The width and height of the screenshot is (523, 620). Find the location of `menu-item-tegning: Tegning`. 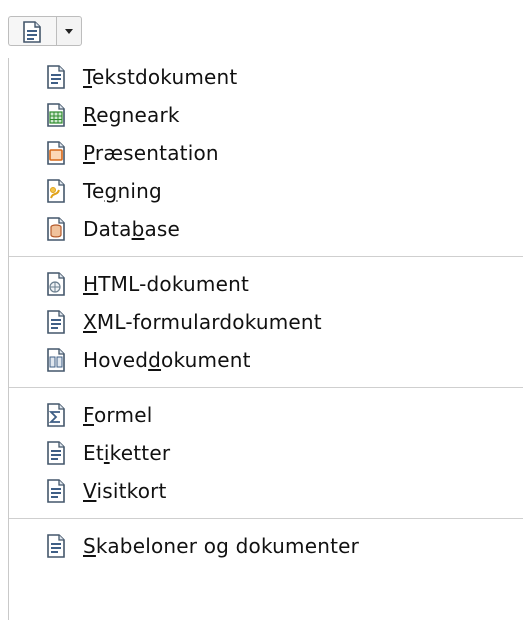

menu-item-tegning: Tegning is located at coordinates (266, 191).